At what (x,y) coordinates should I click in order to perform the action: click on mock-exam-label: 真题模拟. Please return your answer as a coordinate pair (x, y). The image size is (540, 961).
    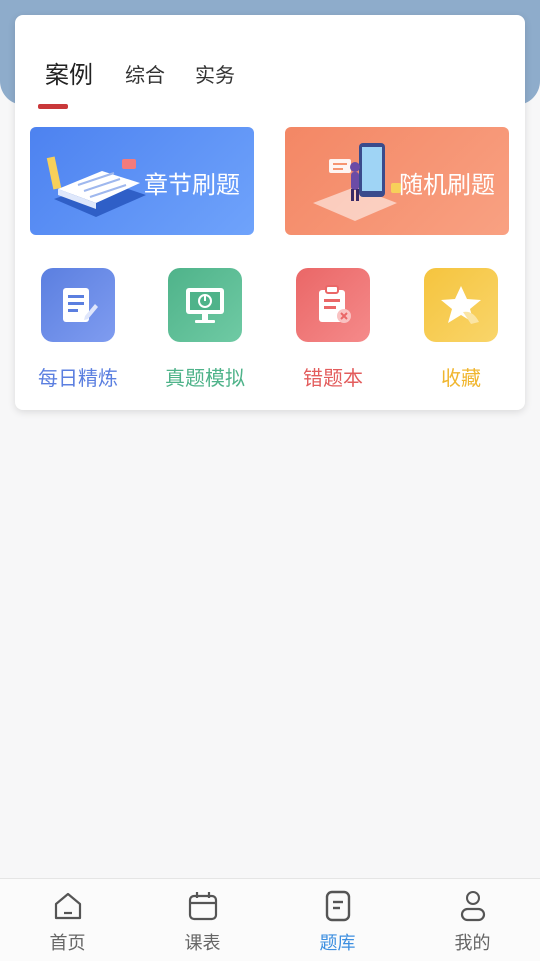
    Looking at the image, I should click on (205, 378).